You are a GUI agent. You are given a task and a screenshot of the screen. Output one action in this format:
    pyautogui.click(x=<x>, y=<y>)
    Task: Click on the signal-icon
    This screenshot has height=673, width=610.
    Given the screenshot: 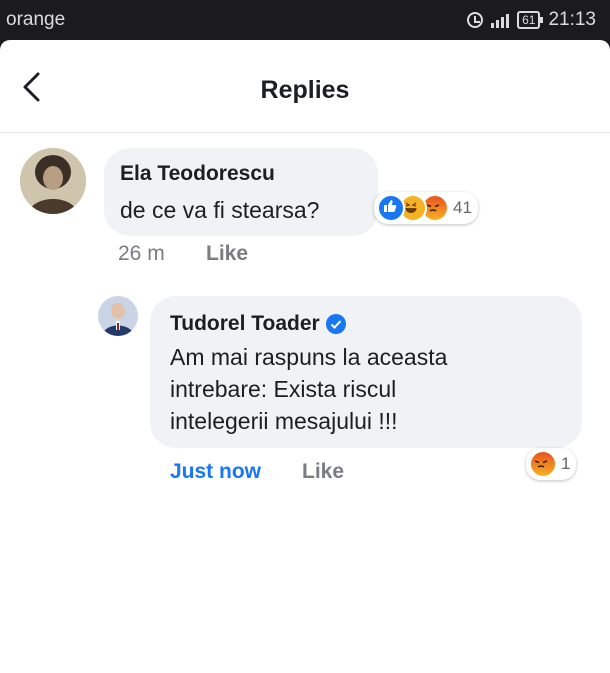 What is the action you would take?
    pyautogui.click(x=500, y=20)
    